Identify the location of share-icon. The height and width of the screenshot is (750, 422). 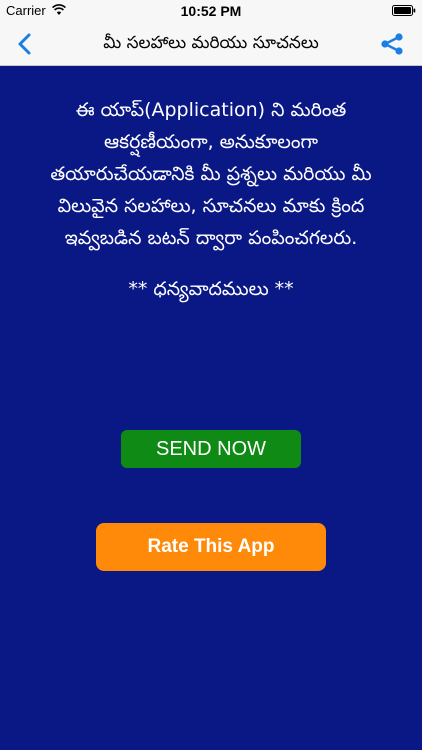
(392, 44).